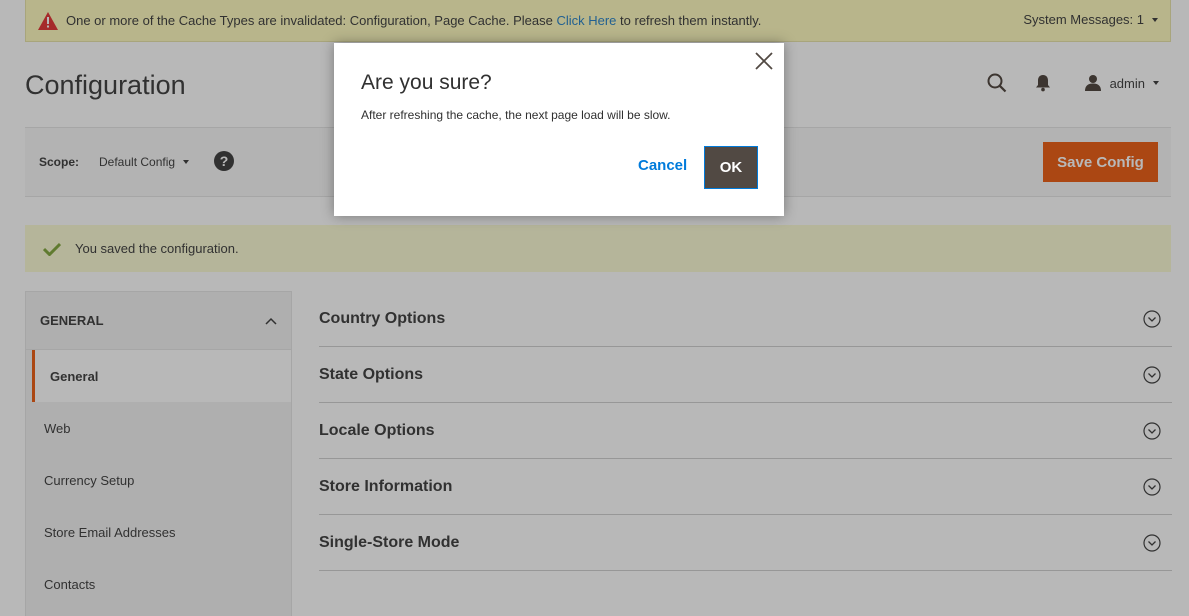 Image resolution: width=1189 pixels, height=616 pixels. Describe the element at coordinates (764, 61) in the screenshot. I see `close-icon` at that location.